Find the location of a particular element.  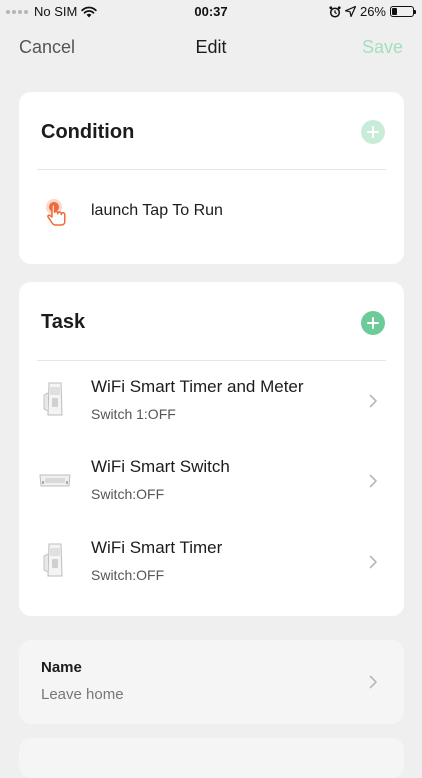

battery-level is located at coordinates (395, 11).